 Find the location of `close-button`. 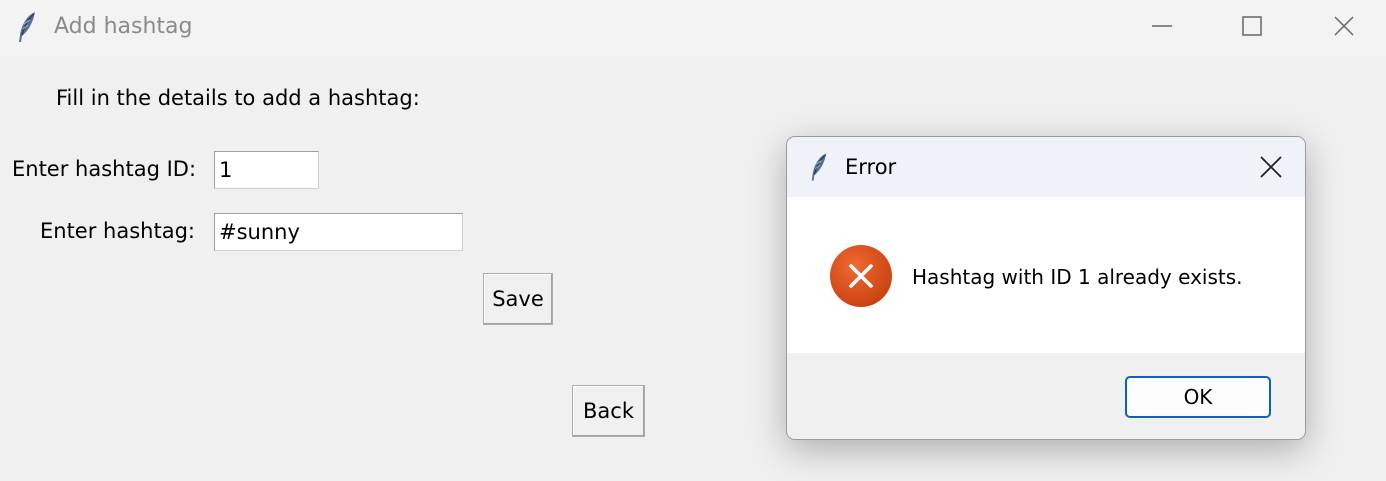

close-button is located at coordinates (1342, 26).